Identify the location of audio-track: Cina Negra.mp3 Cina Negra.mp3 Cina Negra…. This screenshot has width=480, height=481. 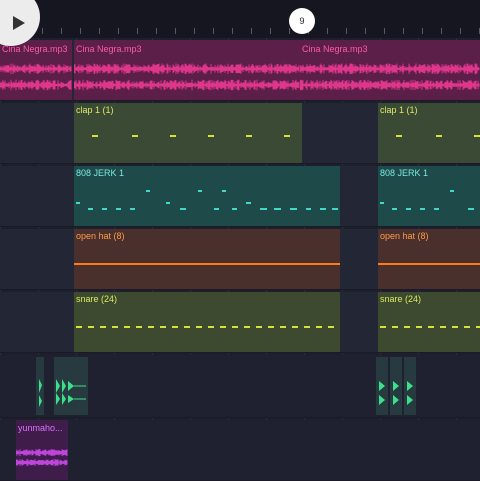
(240, 70).